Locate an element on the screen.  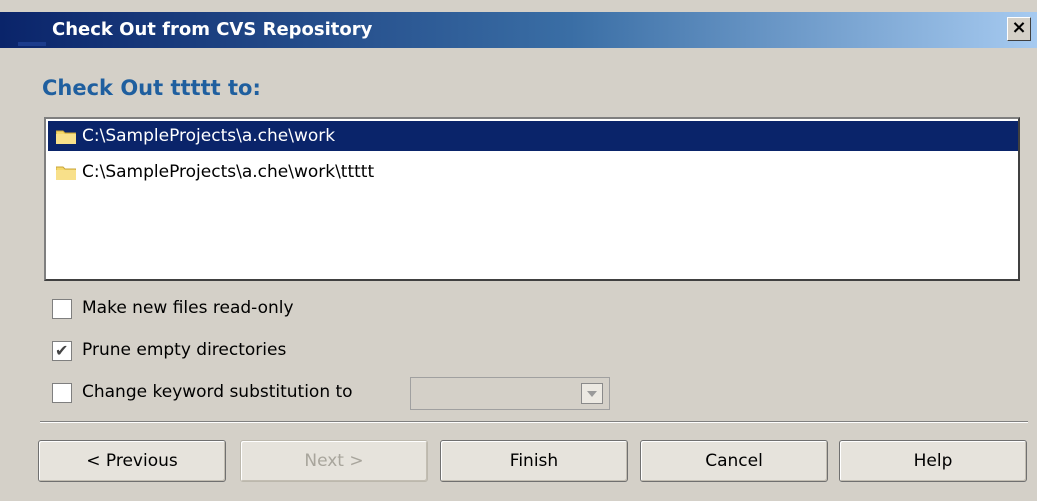
close-button: × is located at coordinates (1019, 29).